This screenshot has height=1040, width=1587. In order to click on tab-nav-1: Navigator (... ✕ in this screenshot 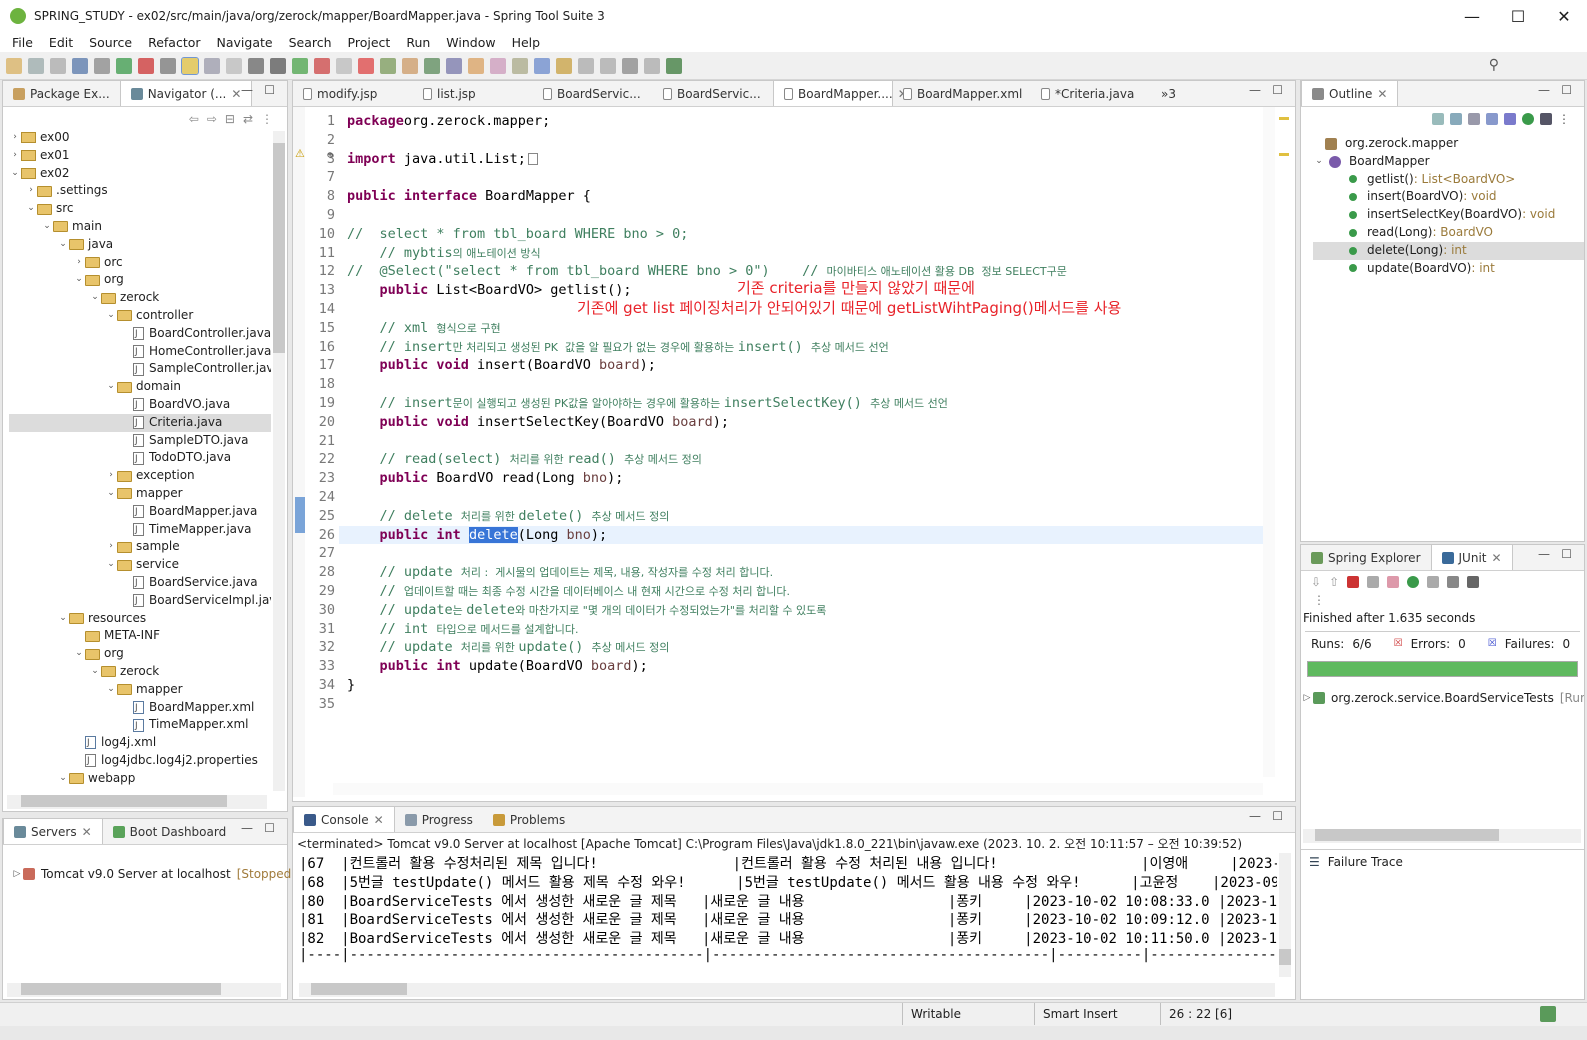, I will do `click(186, 93)`.